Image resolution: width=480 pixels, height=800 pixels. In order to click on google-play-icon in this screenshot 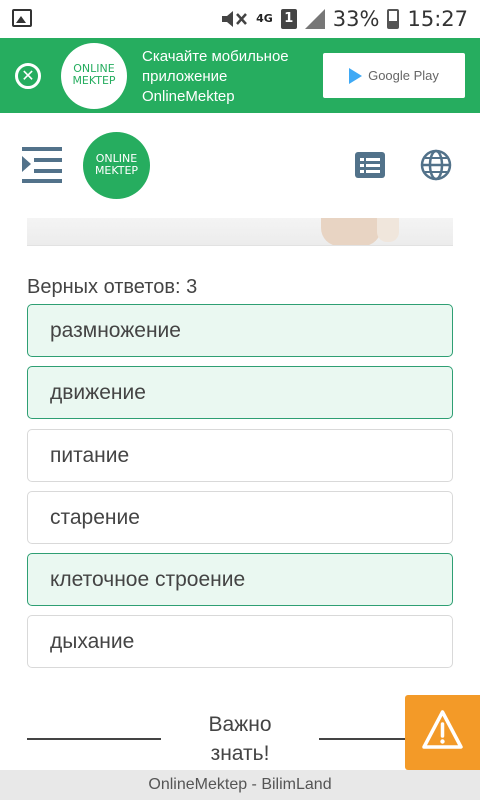, I will do `click(356, 75)`.